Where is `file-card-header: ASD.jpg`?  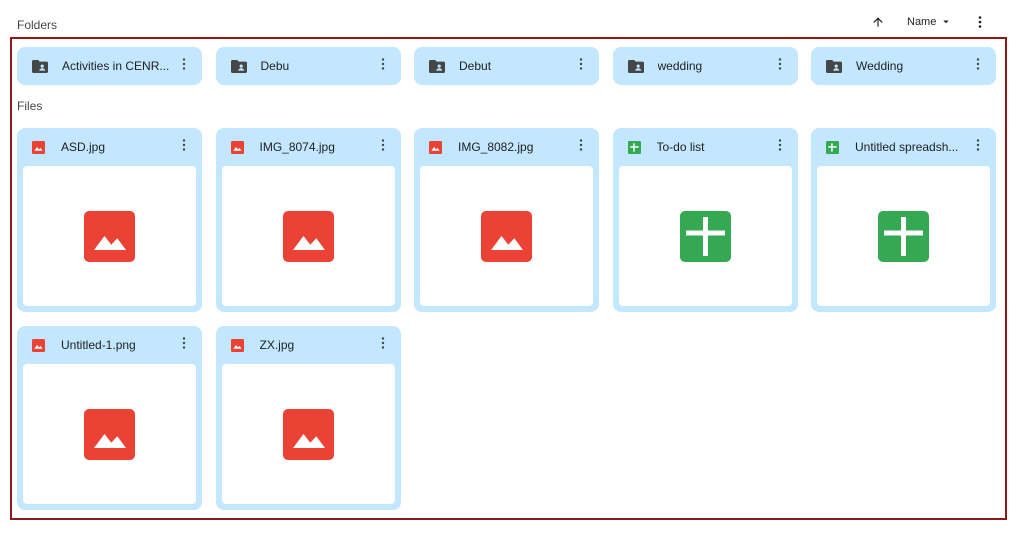 file-card-header: ASD.jpg is located at coordinates (109, 147).